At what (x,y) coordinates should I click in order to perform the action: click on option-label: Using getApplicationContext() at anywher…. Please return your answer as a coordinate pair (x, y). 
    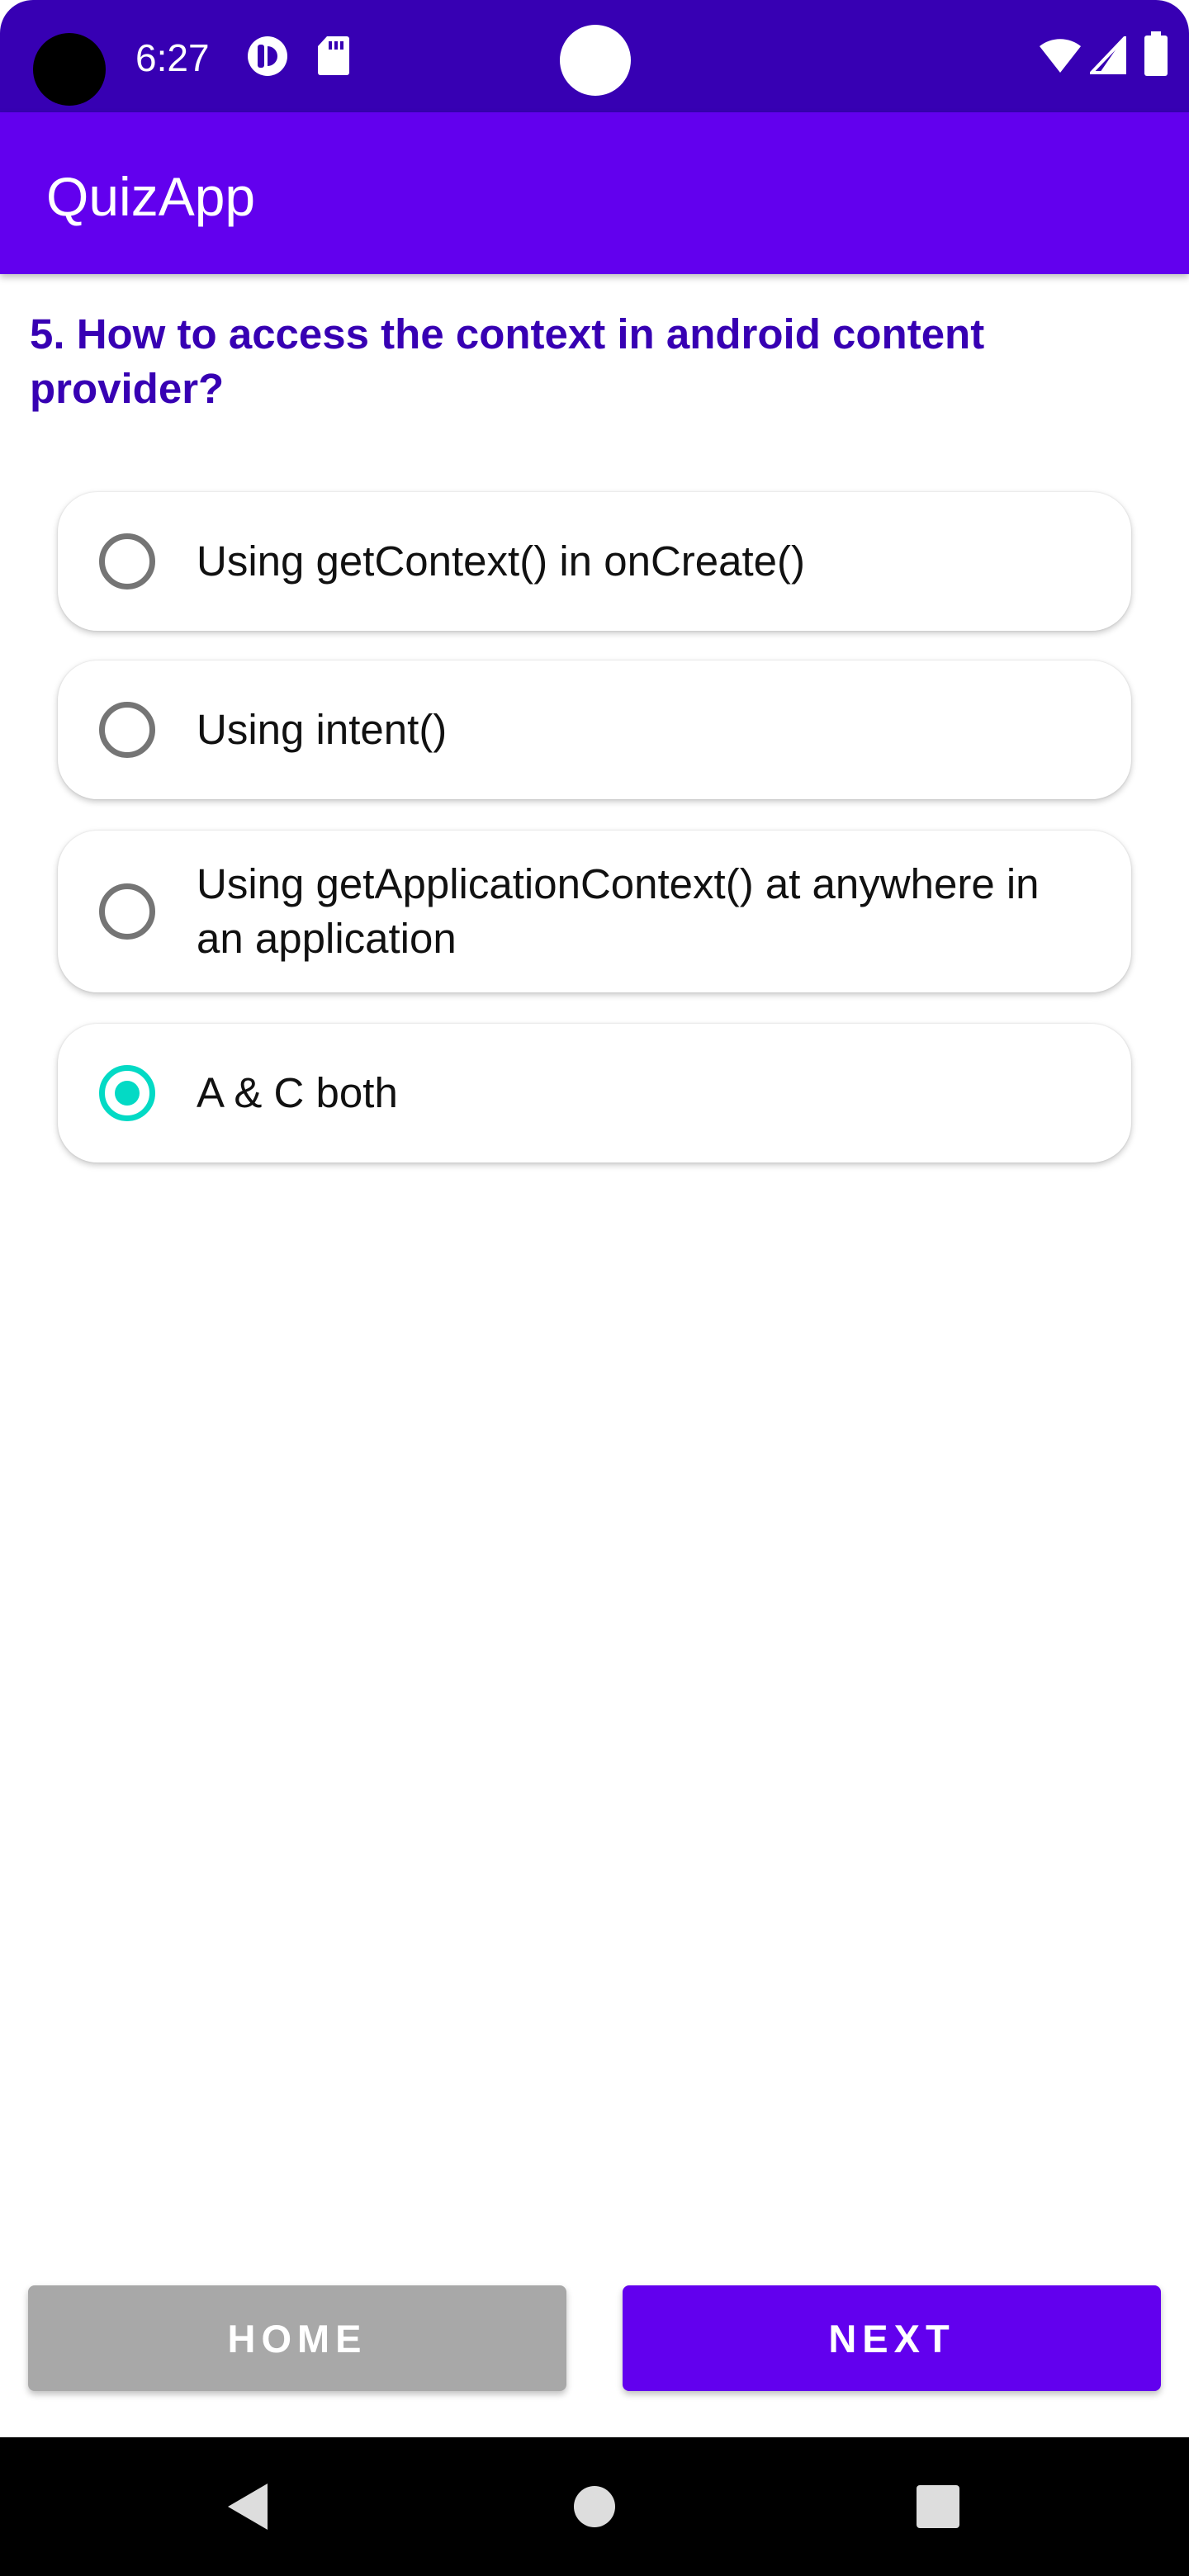
    Looking at the image, I should click on (618, 911).